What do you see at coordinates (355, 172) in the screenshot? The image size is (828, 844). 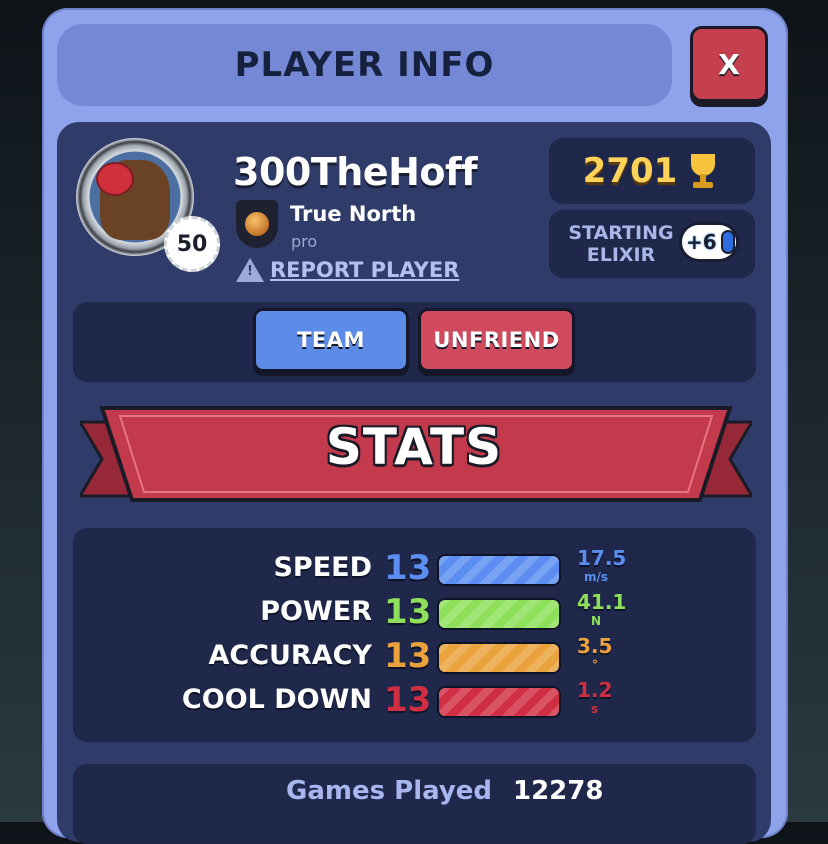 I see `player-name: 300TheHoff` at bounding box center [355, 172].